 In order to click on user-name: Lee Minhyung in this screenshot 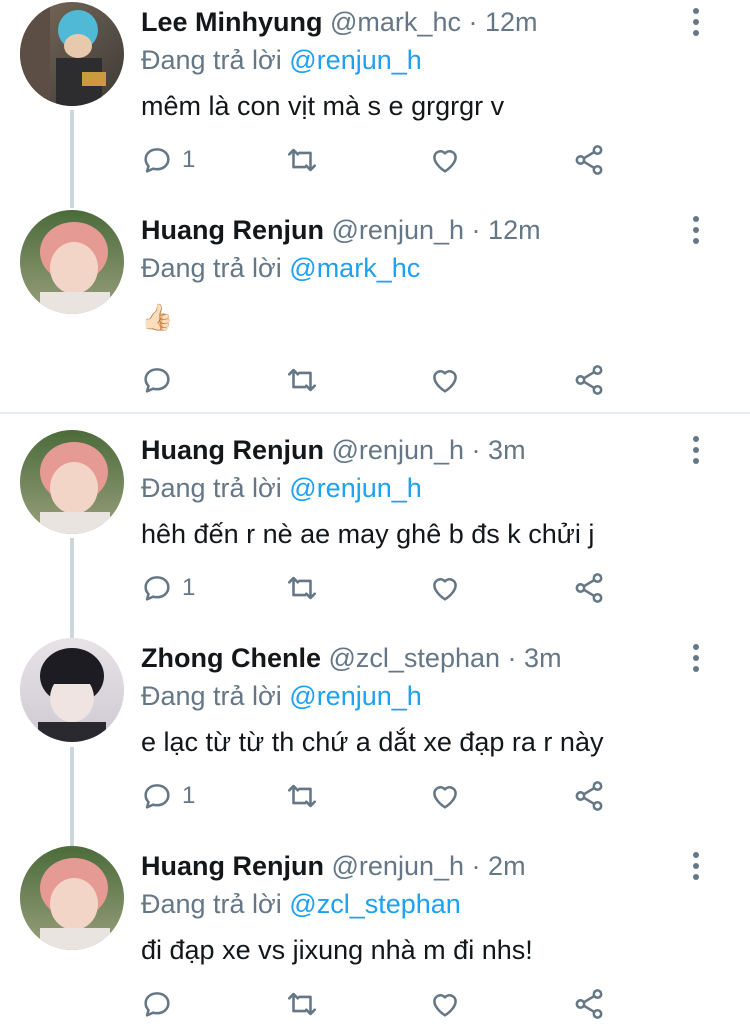, I will do `click(232, 22)`.